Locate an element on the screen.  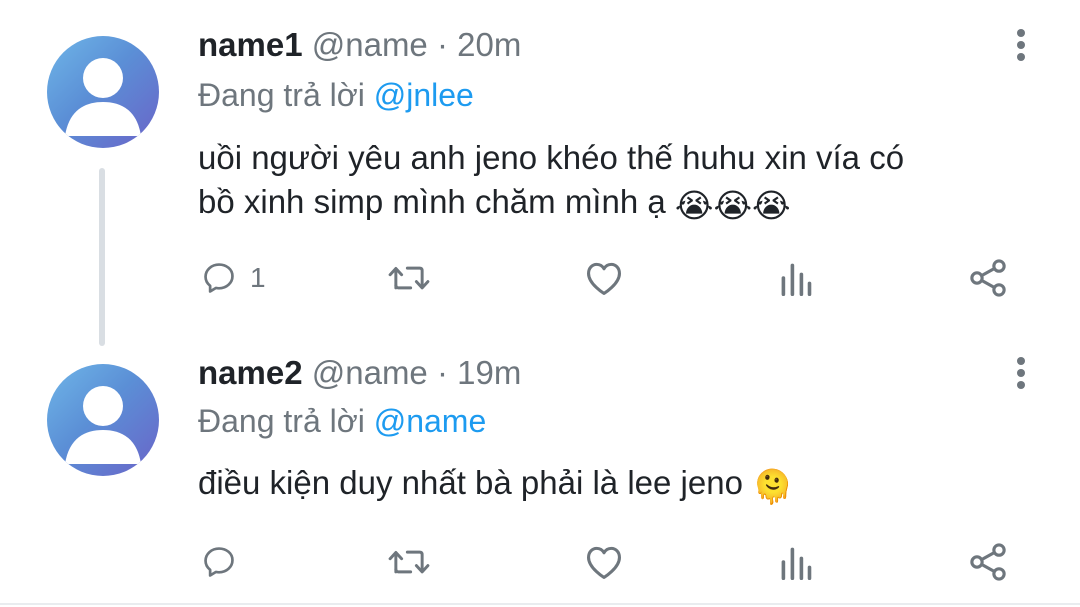
replying-to: Đang trả lời @name is located at coordinates (342, 421).